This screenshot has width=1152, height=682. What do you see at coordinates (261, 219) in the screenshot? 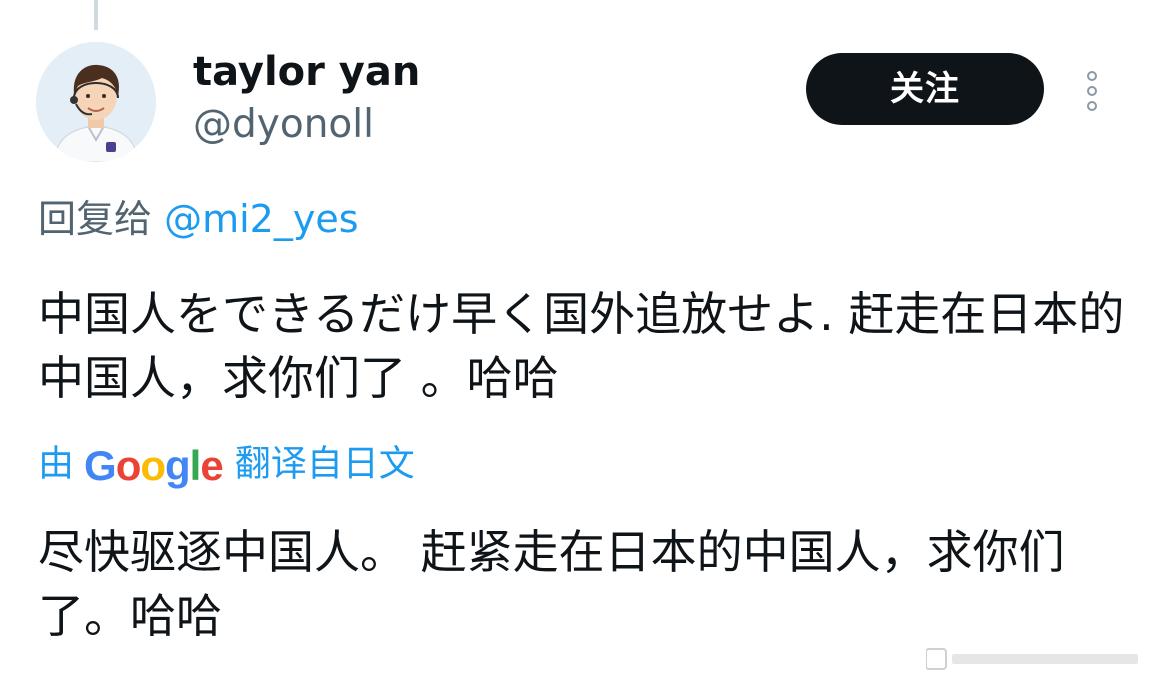
I see `reply-mention-link: @mi2_yes` at bounding box center [261, 219].